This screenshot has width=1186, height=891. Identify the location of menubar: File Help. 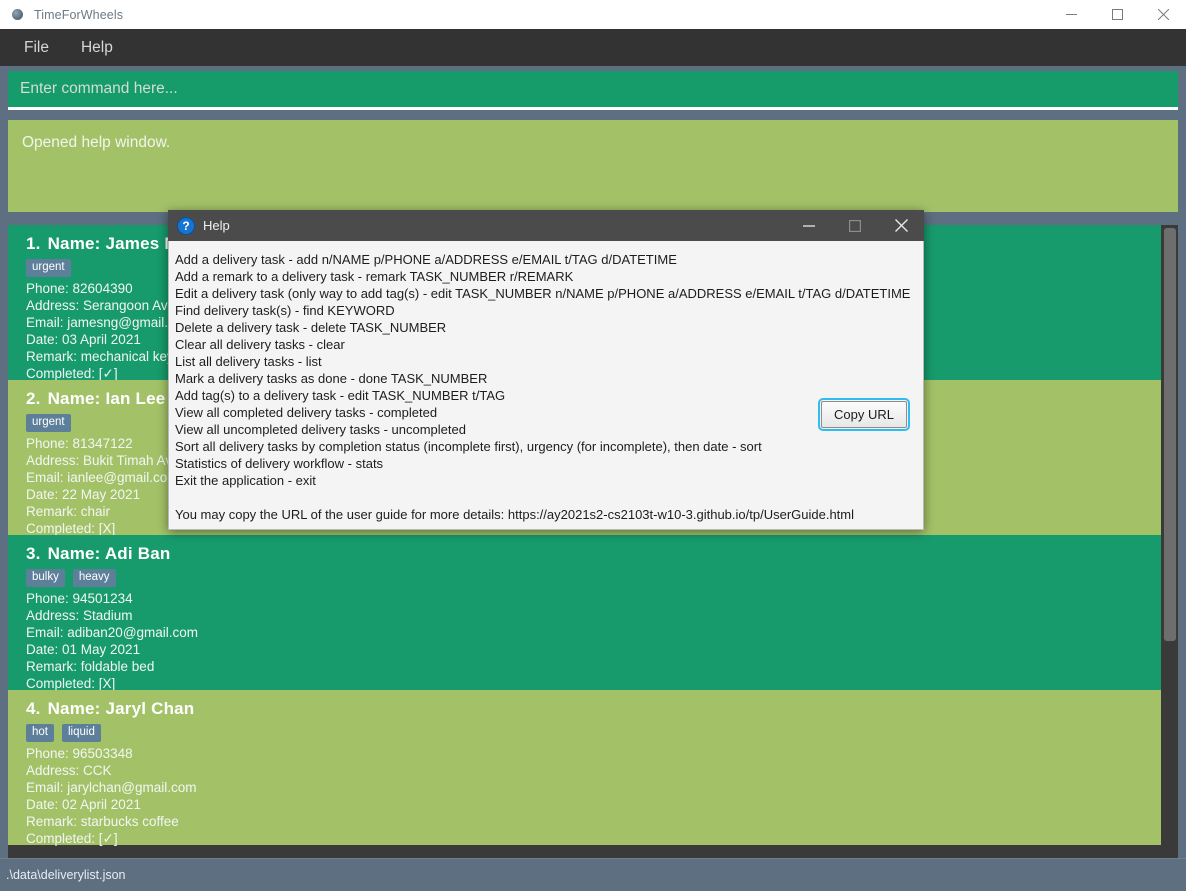
(593, 47).